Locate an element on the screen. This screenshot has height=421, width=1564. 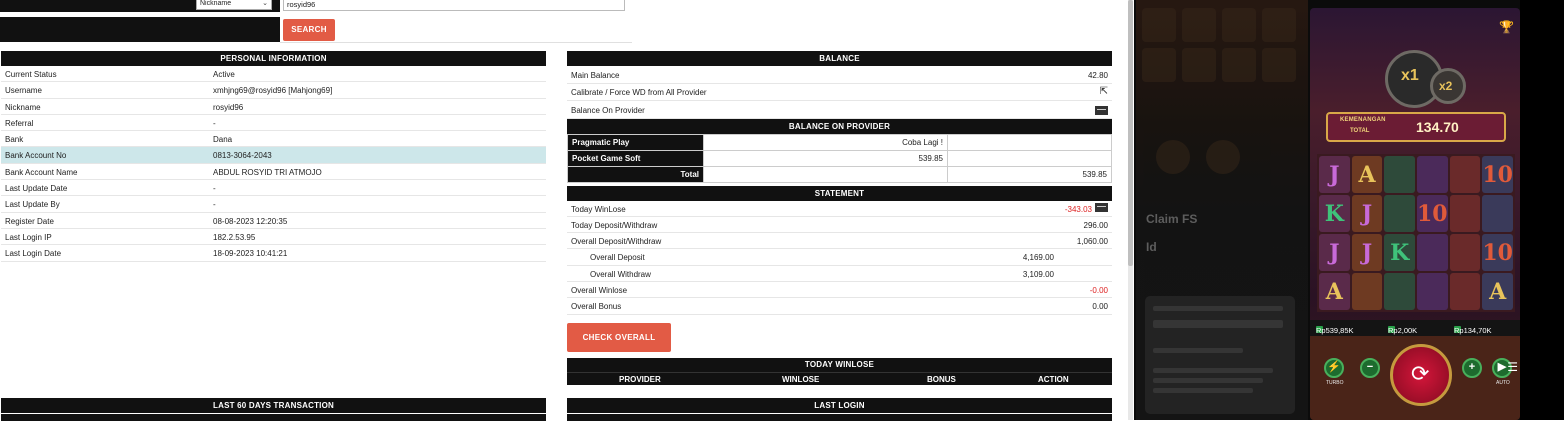
search-type-value: Nickname is located at coordinates (216, 3).